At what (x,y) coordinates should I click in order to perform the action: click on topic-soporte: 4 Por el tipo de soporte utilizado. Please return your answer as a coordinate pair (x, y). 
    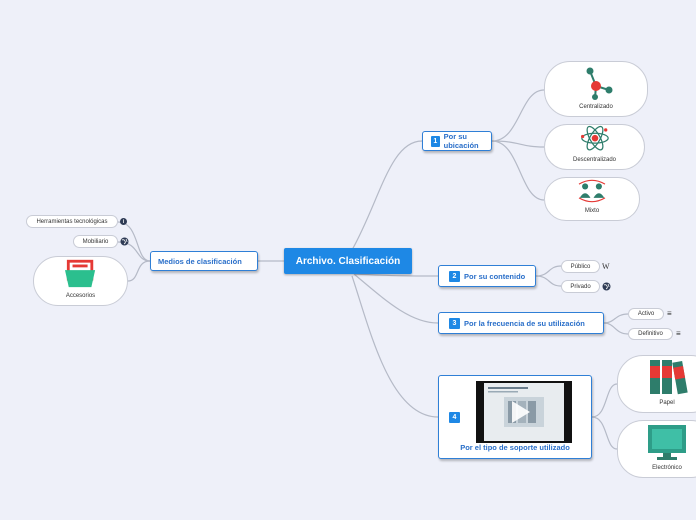
    Looking at the image, I should click on (515, 417).